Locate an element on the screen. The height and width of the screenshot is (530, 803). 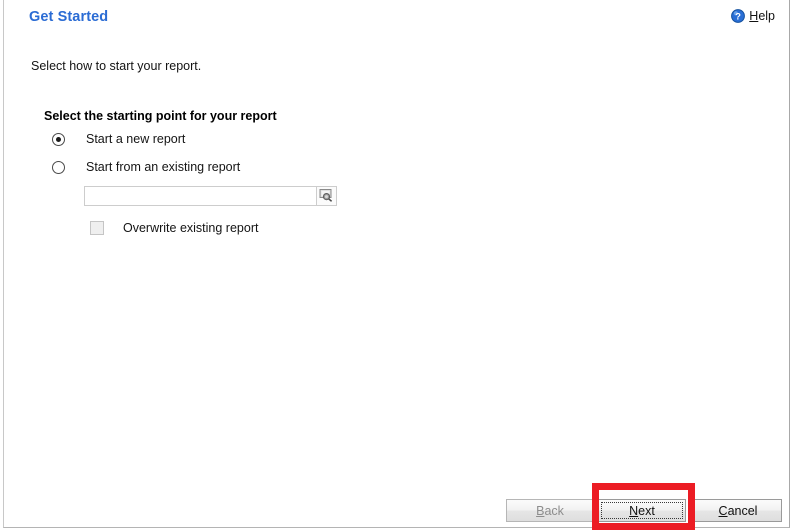
next-button: Next is located at coordinates (642, 510).